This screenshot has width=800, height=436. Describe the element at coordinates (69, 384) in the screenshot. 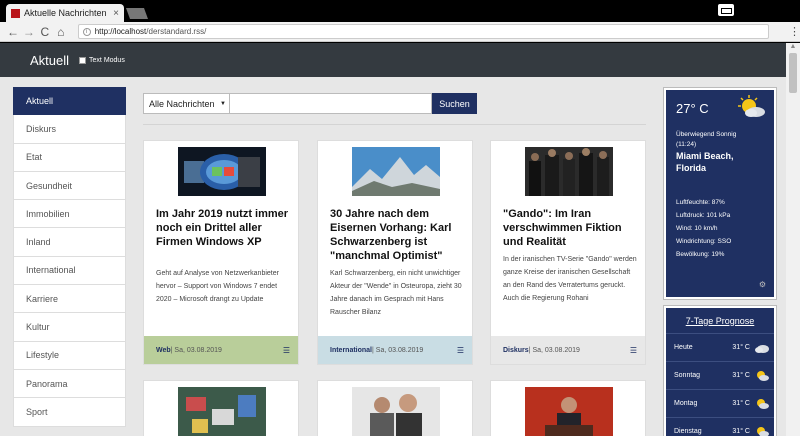

I see `sidebar-item-panorama: Panorama` at that location.